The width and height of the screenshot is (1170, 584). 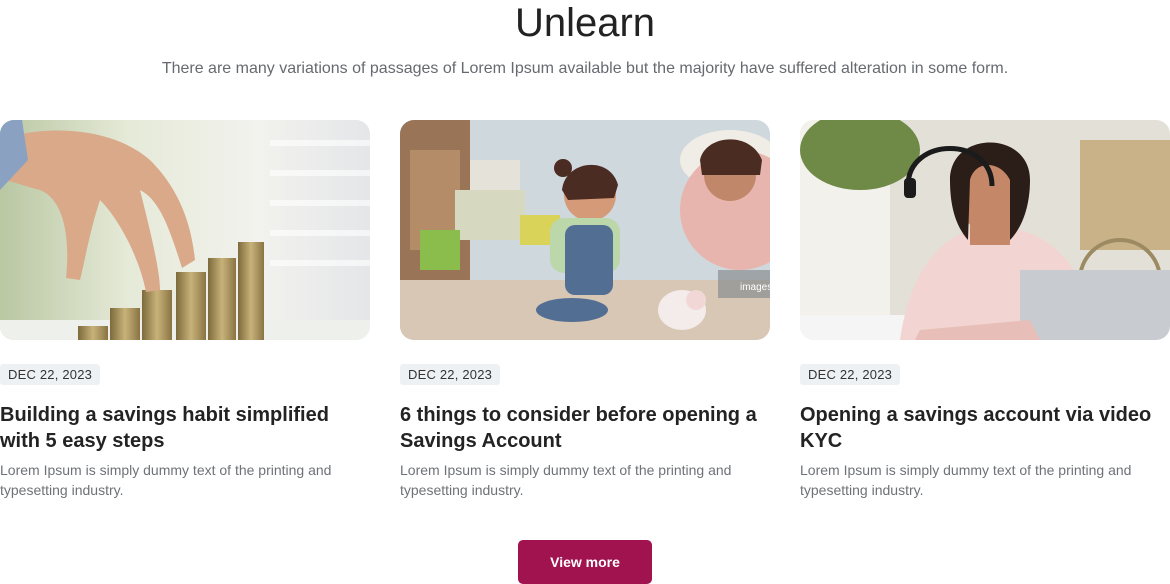 What do you see at coordinates (585, 23) in the screenshot?
I see `section-title: Unlearn` at bounding box center [585, 23].